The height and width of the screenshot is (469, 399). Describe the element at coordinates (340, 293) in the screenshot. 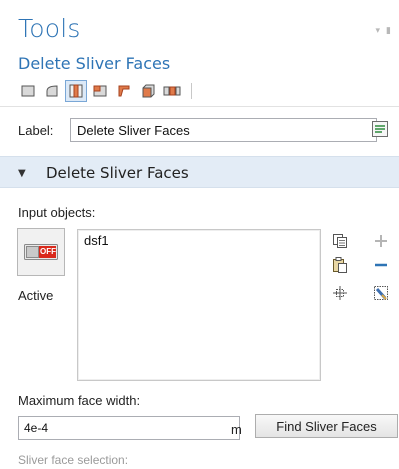

I see `zoom-selection-icon` at that location.